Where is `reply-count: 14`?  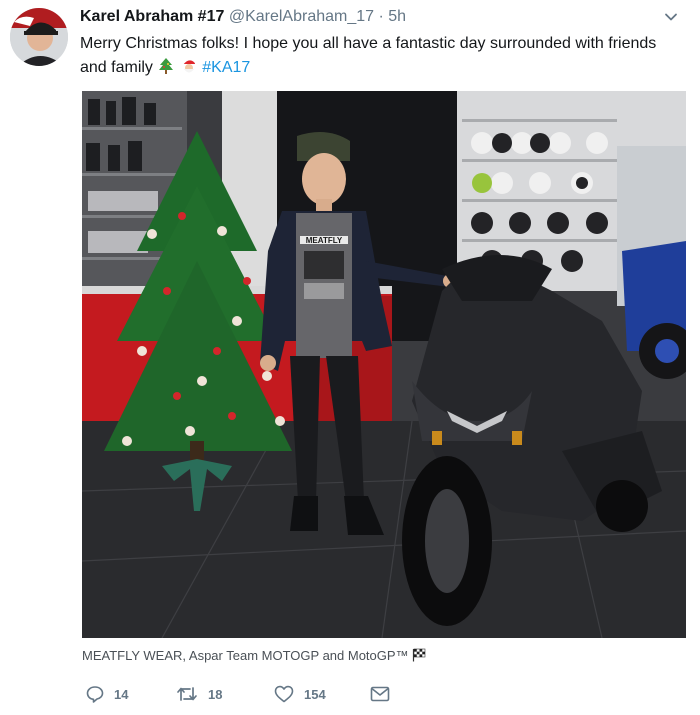 reply-count: 14 is located at coordinates (121, 694).